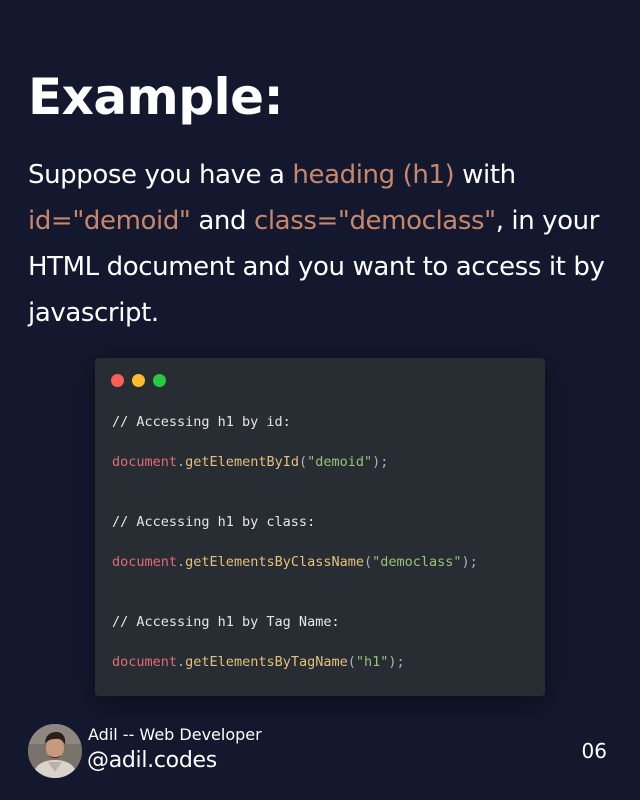 The image size is (640, 800). What do you see at coordinates (201, 422) in the screenshot?
I see `code-comment-id: // Accessing h1 by id:` at bounding box center [201, 422].